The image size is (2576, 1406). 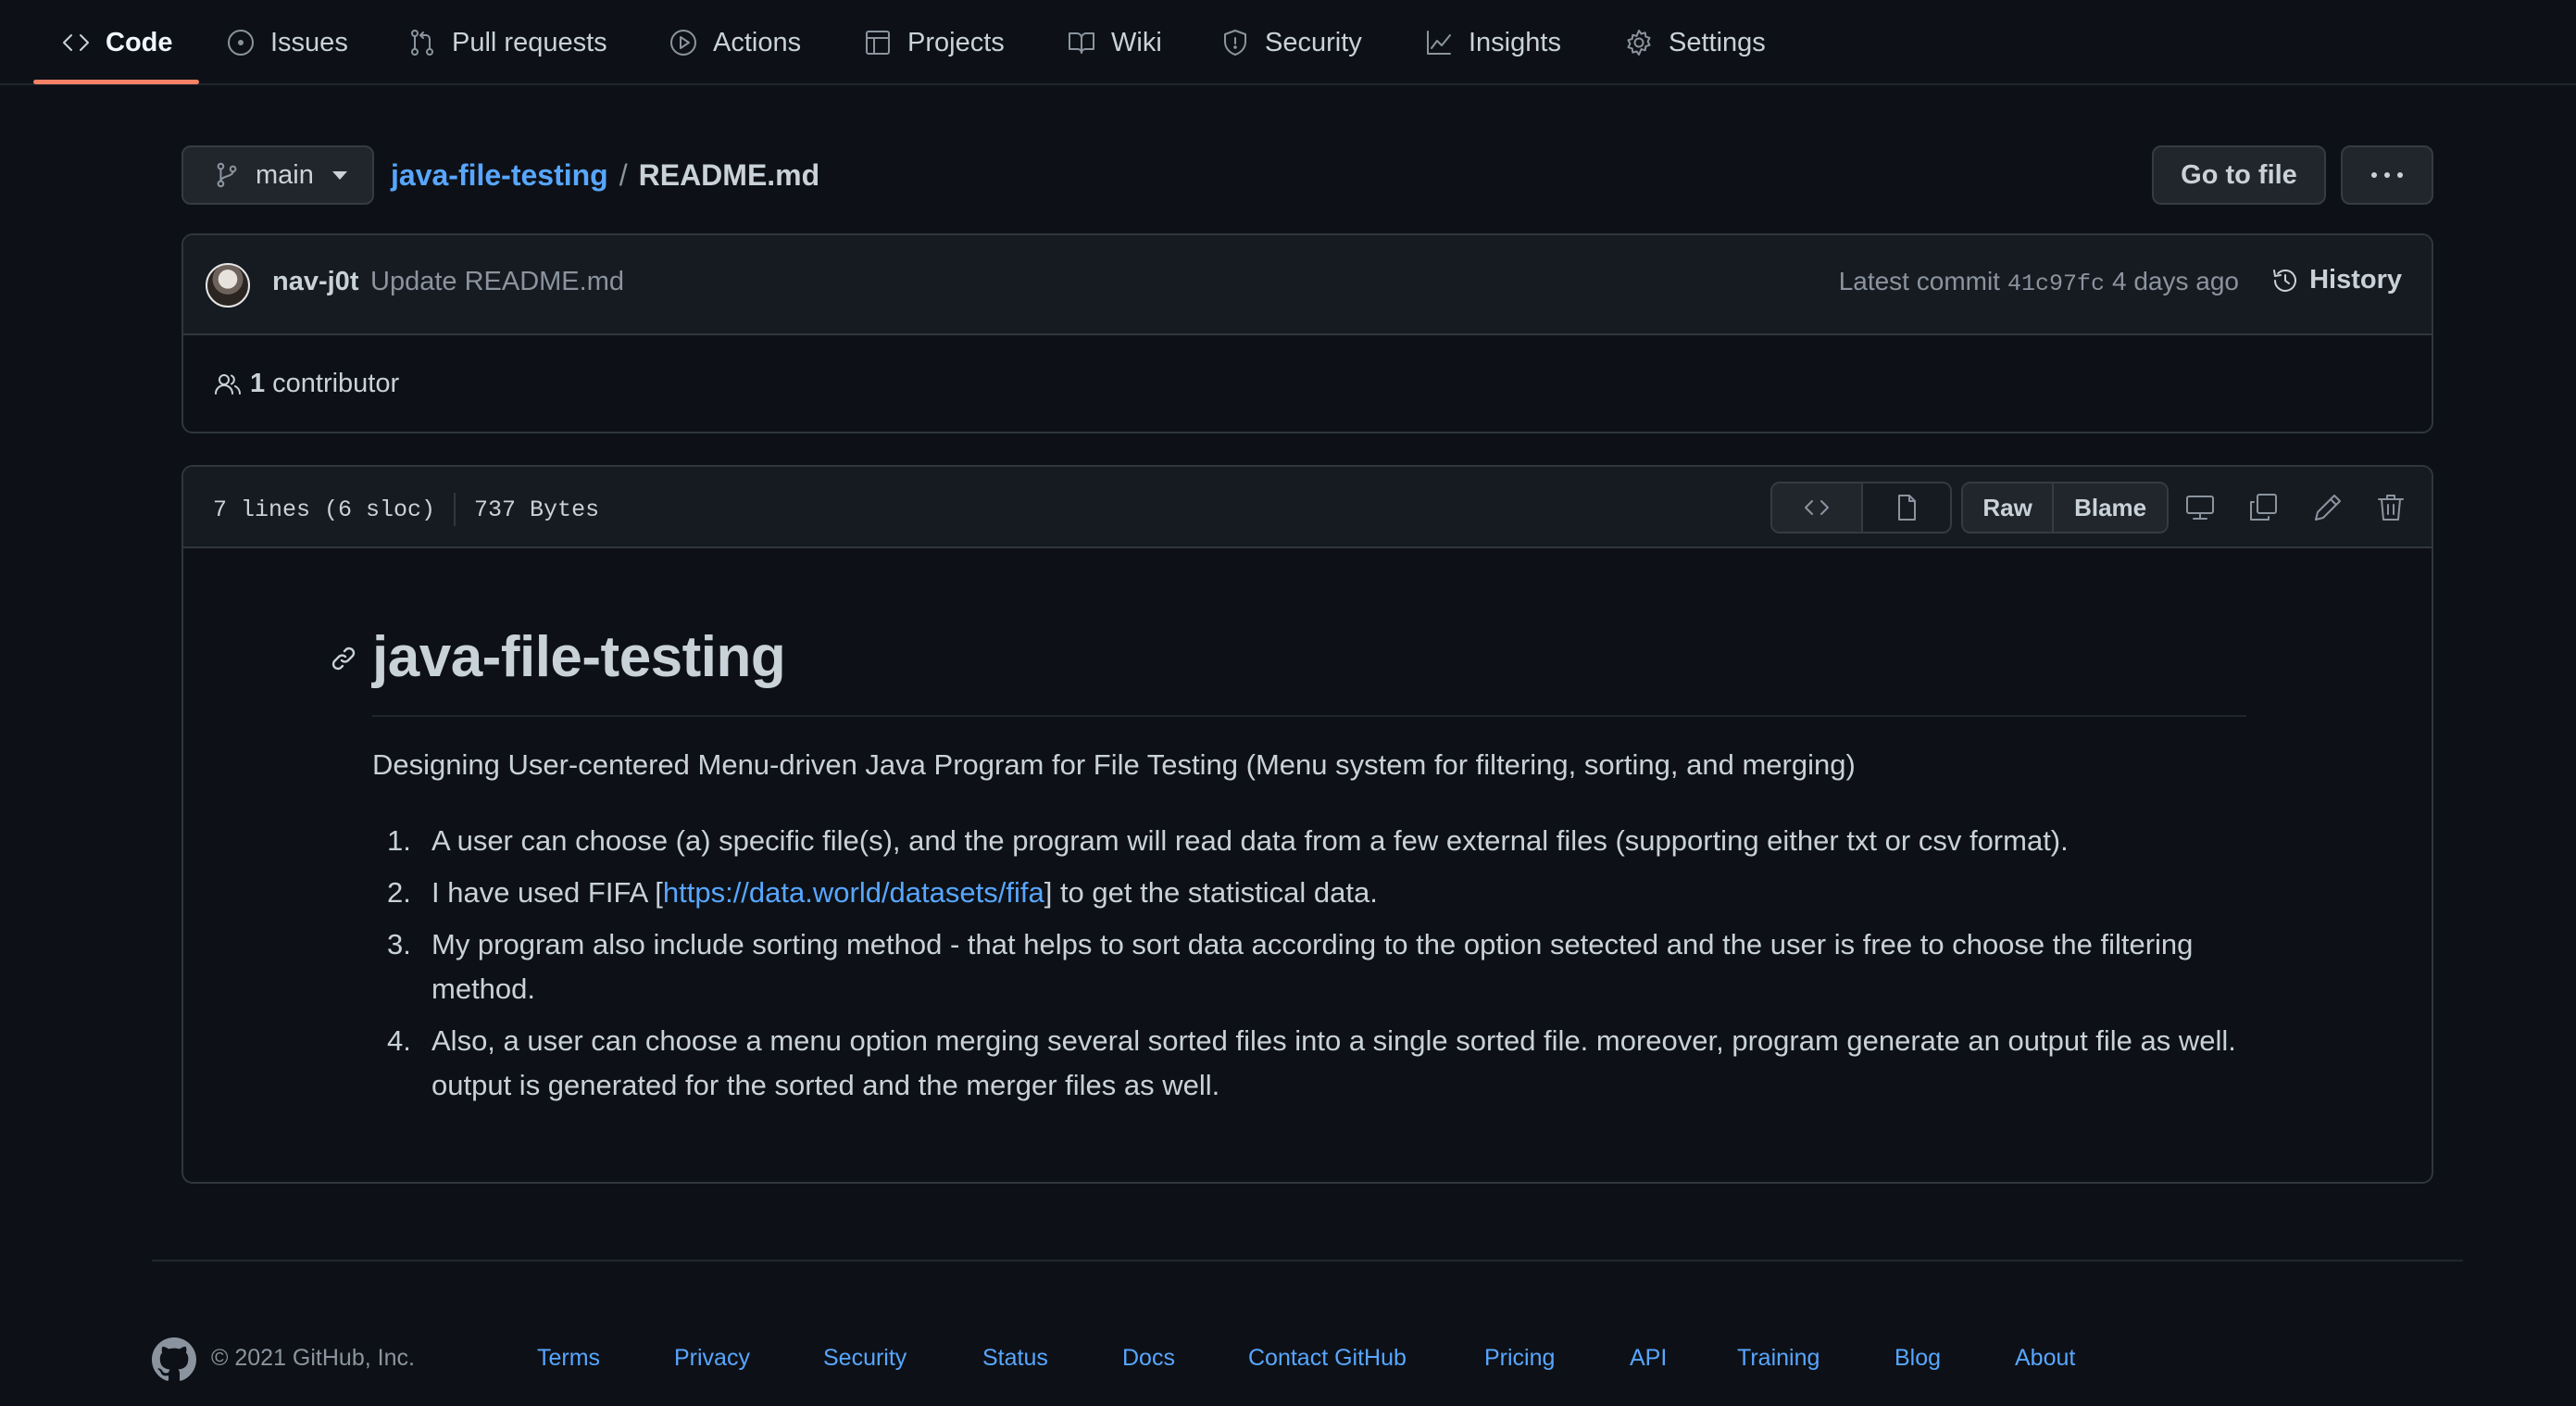 I want to click on footer-link-docs: Docs, so click(x=1149, y=1358).